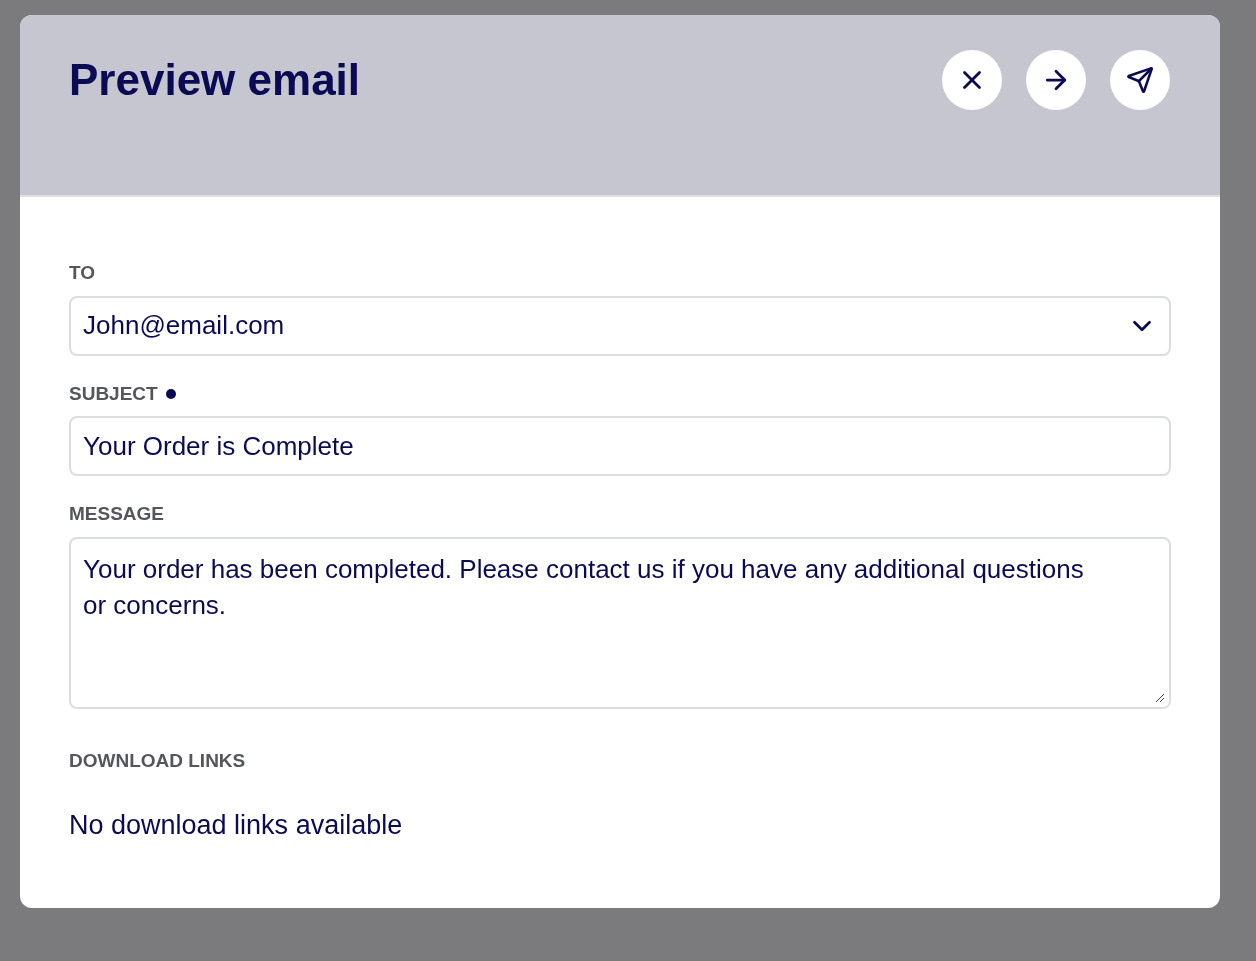 Image resolution: width=1256 pixels, height=961 pixels. What do you see at coordinates (117, 514) in the screenshot?
I see `field-label: MESSAGE` at bounding box center [117, 514].